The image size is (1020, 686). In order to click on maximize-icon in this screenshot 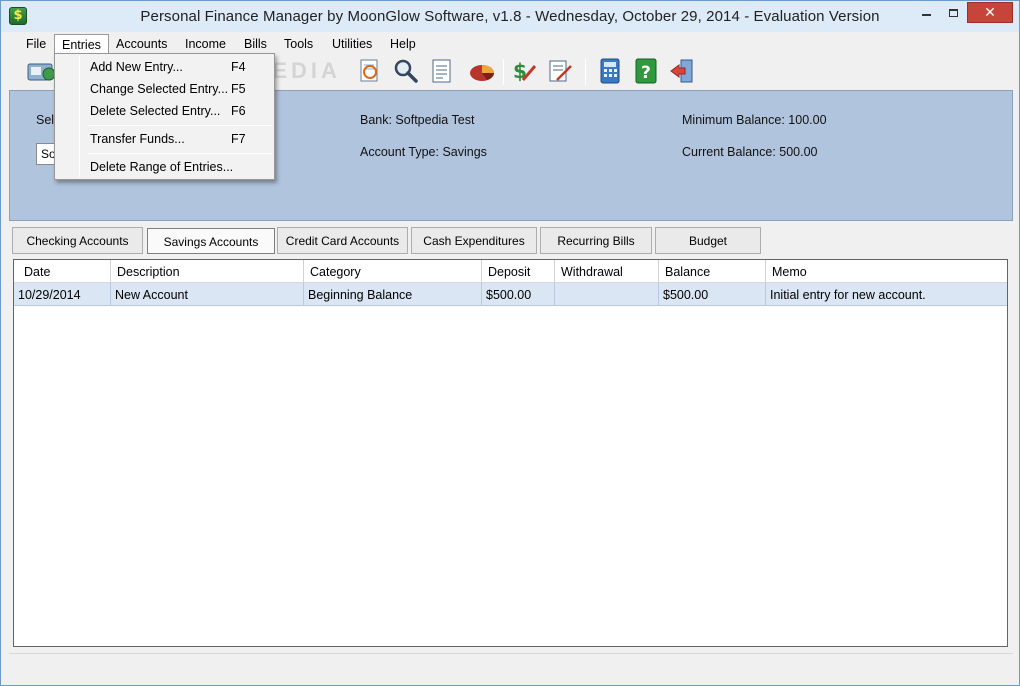, I will do `click(953, 12)`.